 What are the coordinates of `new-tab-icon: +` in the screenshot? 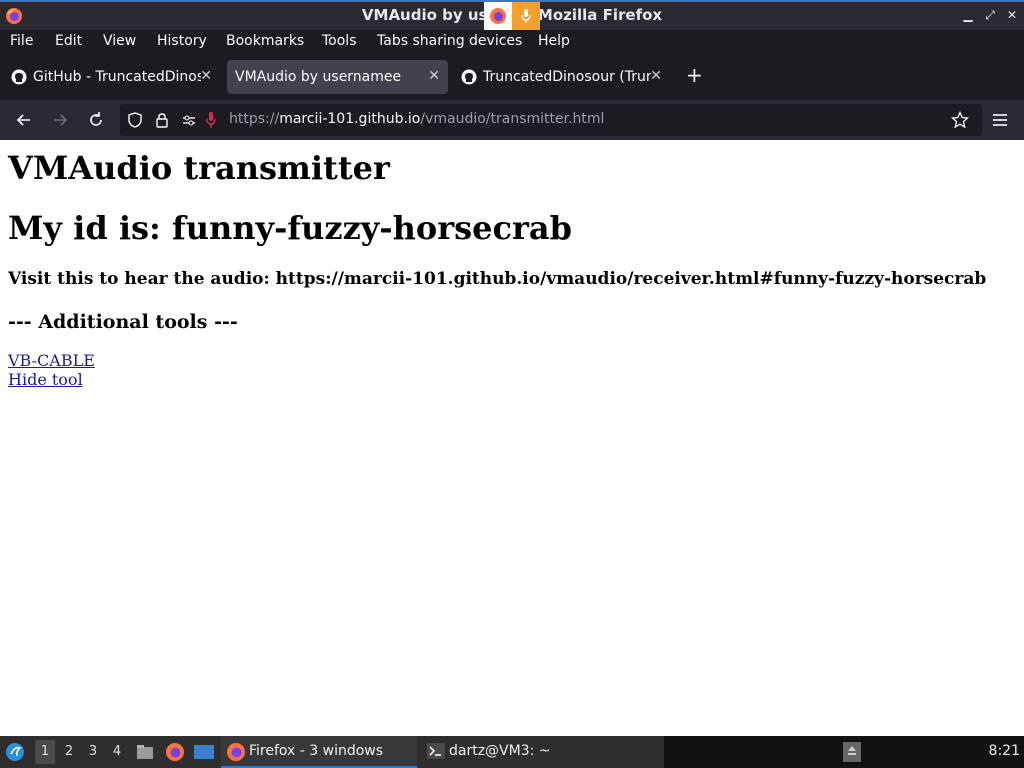 It's located at (694, 75).